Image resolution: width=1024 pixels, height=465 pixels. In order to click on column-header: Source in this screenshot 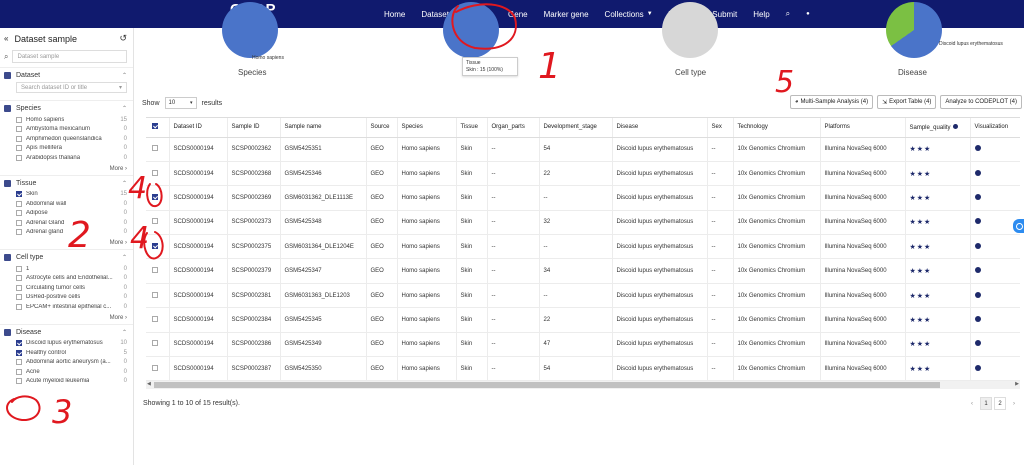, I will do `click(382, 128)`.